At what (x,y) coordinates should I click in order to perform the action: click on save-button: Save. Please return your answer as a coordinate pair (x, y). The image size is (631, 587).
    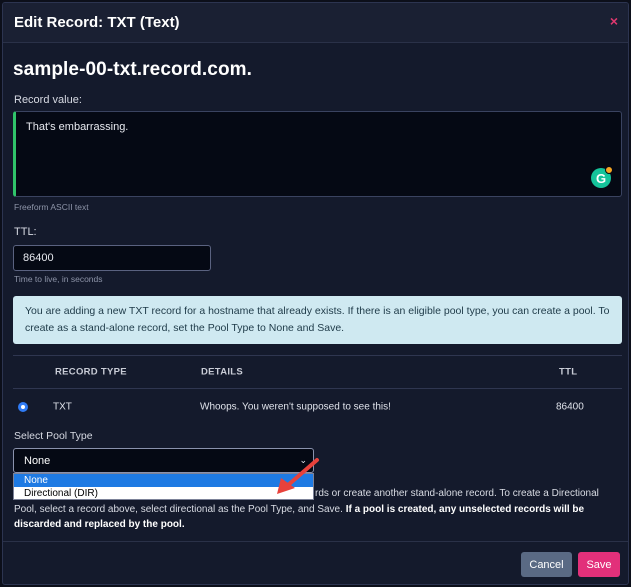
    Looking at the image, I should click on (599, 564).